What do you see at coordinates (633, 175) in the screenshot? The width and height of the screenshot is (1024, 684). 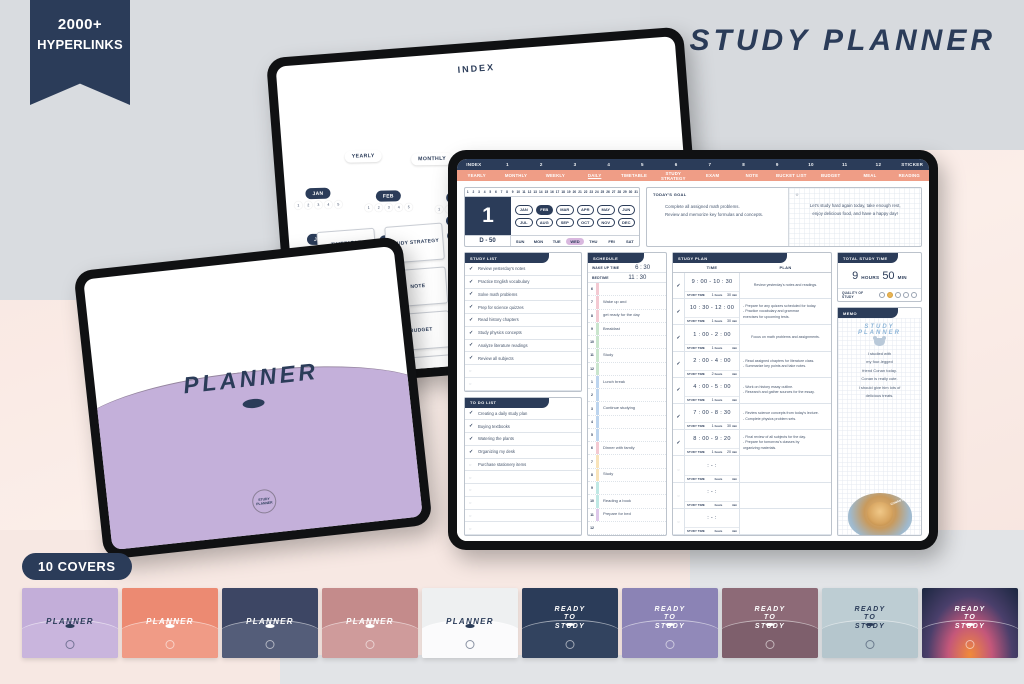 I see `nav-bottom-item-timetable: TIMETABLE` at bounding box center [633, 175].